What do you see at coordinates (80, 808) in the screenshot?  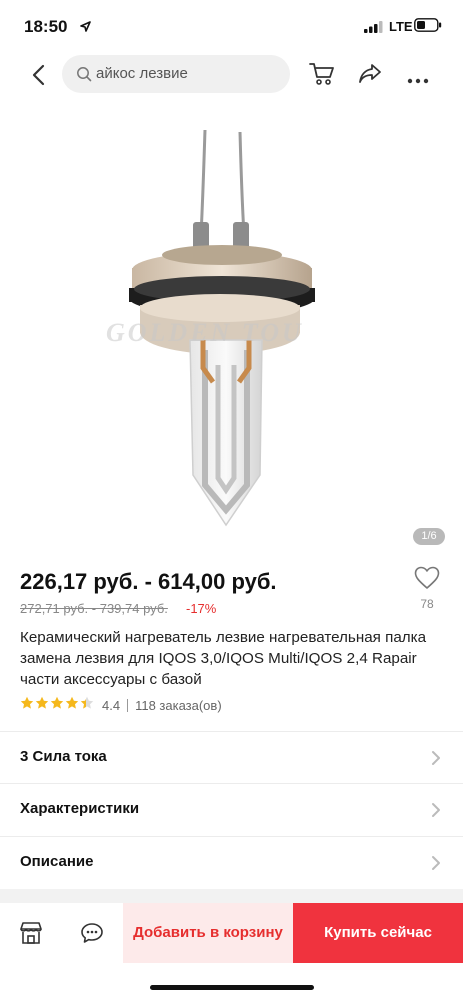 I see `row-specs-label: Характеристики` at bounding box center [80, 808].